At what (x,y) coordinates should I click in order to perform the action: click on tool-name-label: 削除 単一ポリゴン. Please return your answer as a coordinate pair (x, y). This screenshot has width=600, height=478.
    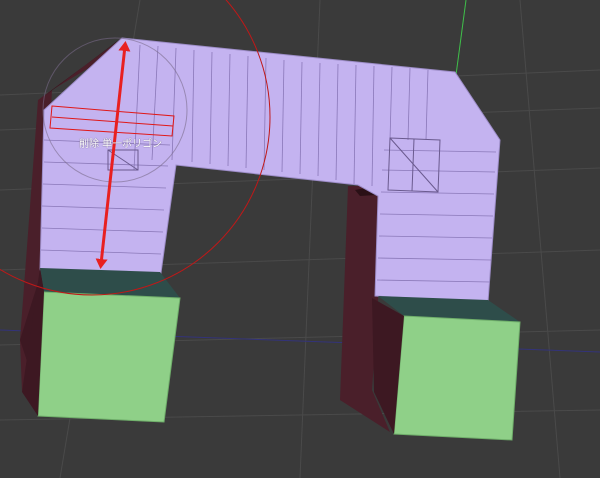
    Looking at the image, I should click on (121, 144).